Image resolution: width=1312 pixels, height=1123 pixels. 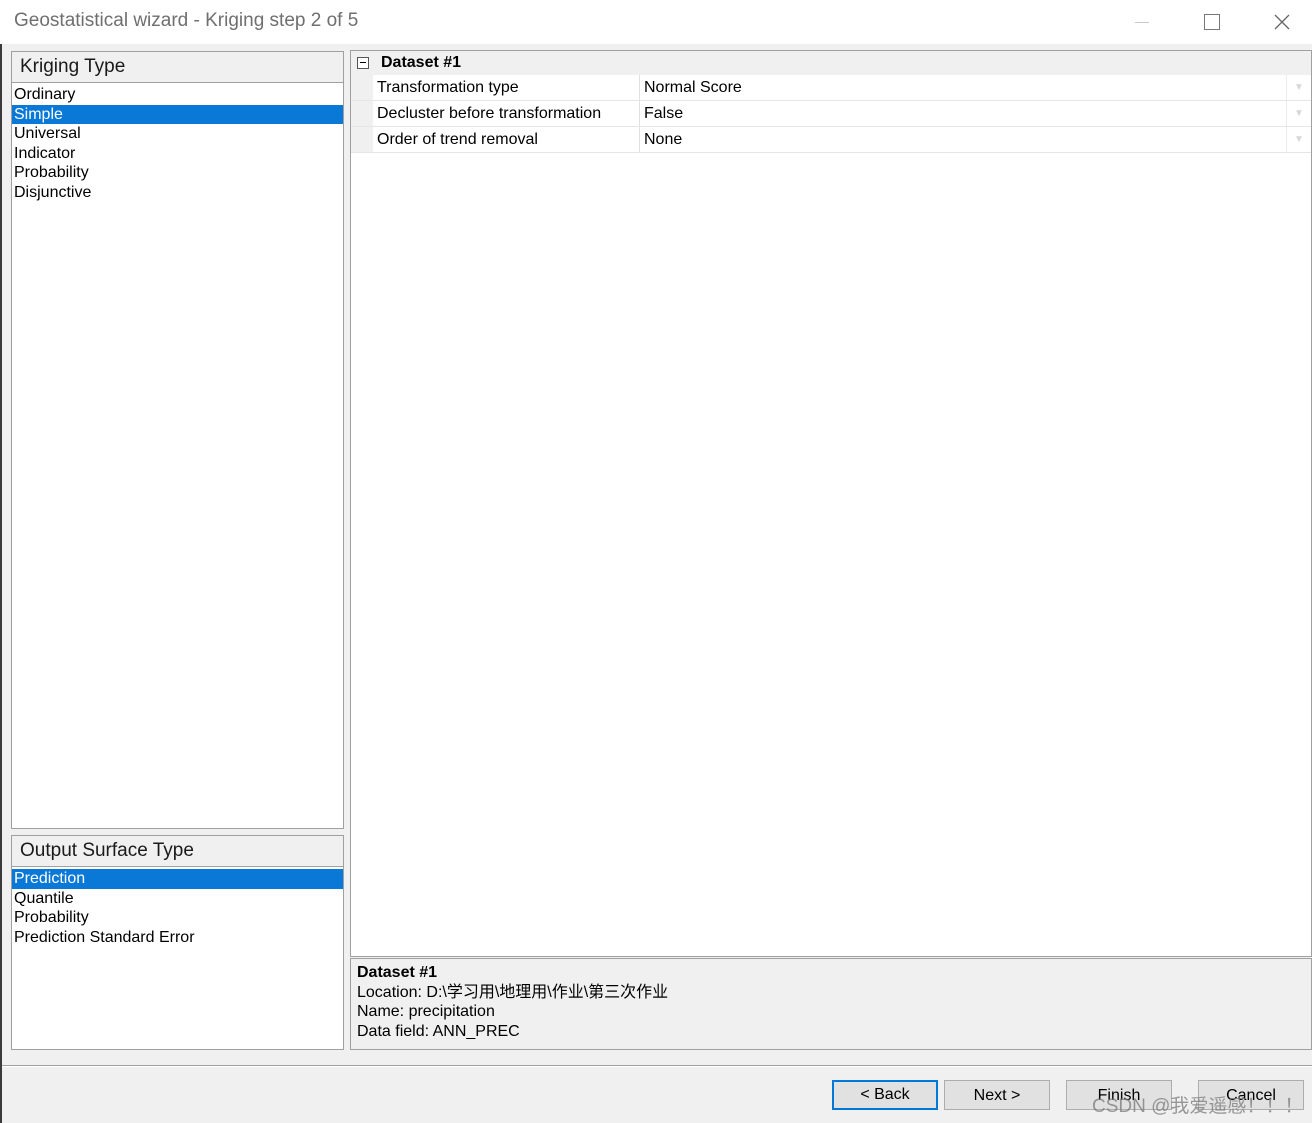 What do you see at coordinates (963, 87) in the screenshot?
I see `property-value-transformation-type: Normal Score` at bounding box center [963, 87].